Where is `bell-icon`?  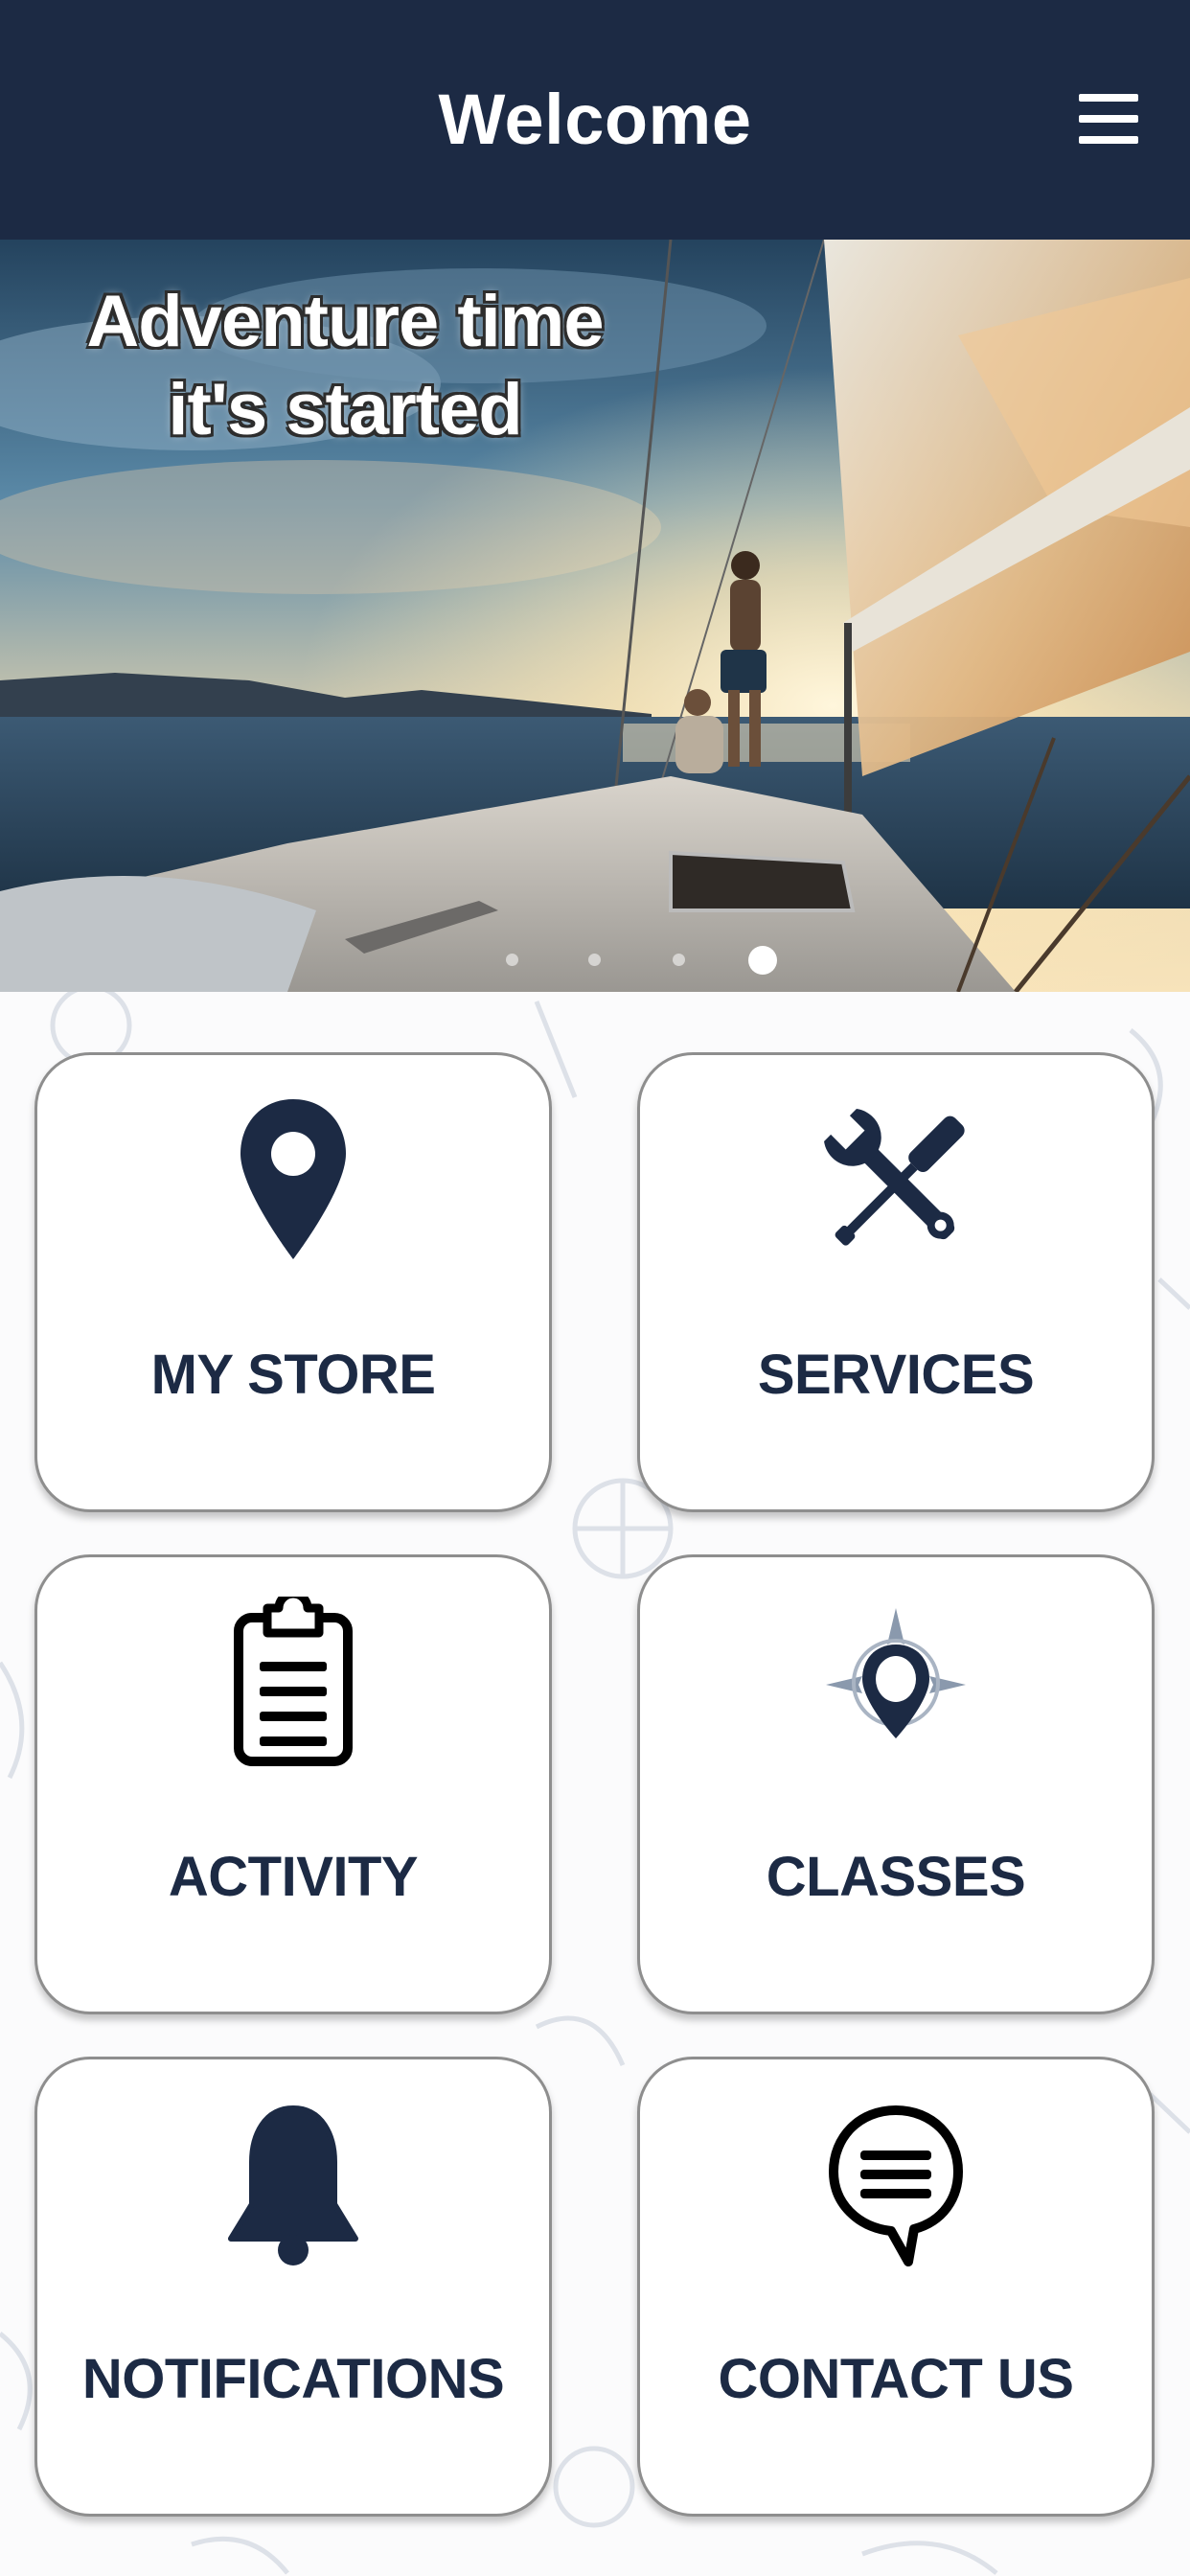 bell-icon is located at coordinates (293, 2185).